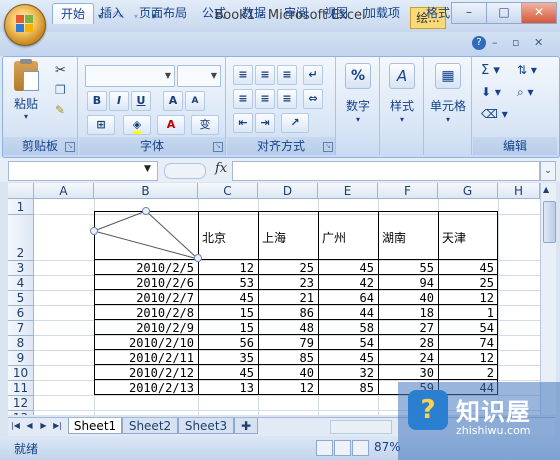 The height and width of the screenshot is (460, 560). Describe the element at coordinates (382, 13) in the screenshot. I see `tab-addins: 加载项` at that location.